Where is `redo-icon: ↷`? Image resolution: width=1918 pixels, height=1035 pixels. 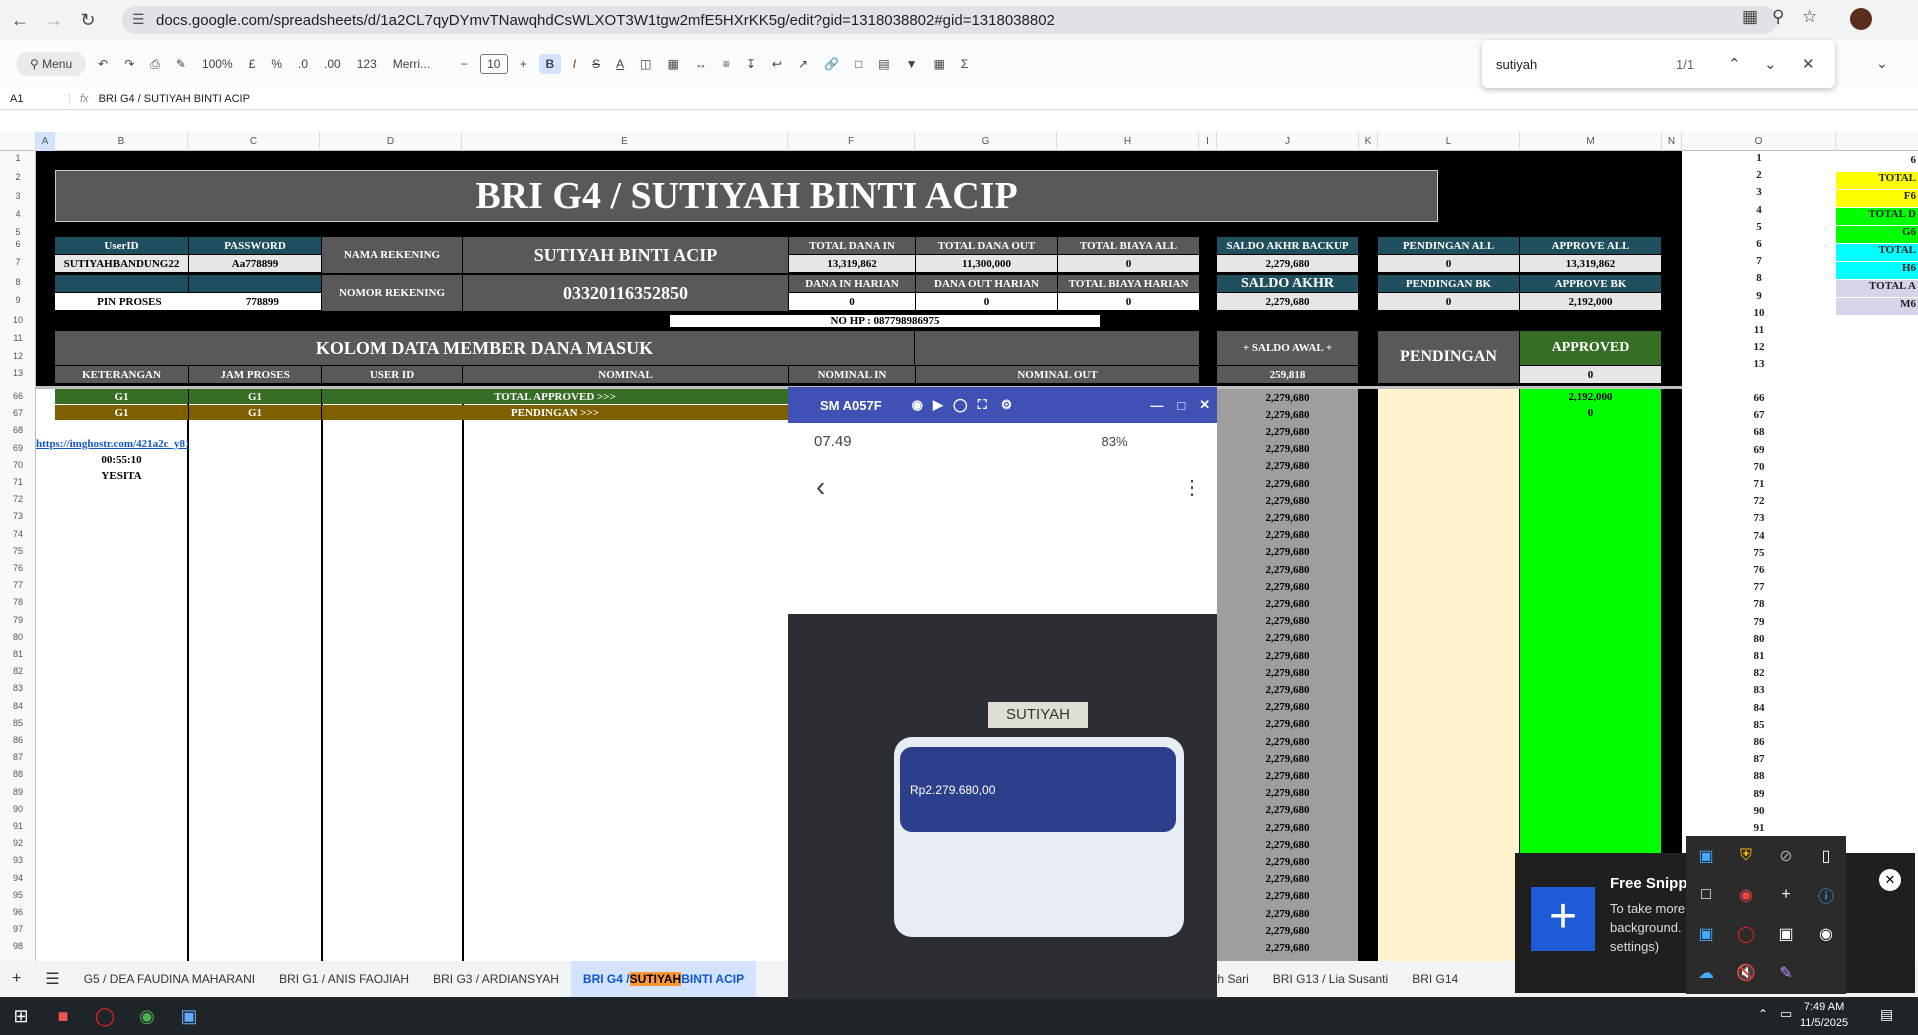 redo-icon: ↷ is located at coordinates (129, 64).